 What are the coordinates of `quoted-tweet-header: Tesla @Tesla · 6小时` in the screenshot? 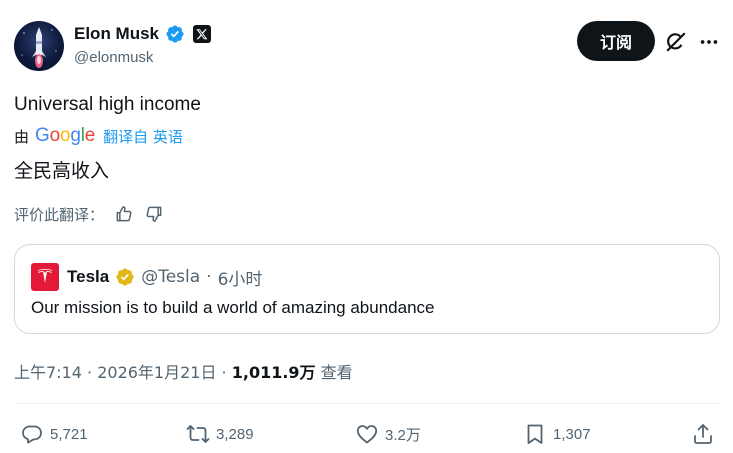 It's located at (146, 277).